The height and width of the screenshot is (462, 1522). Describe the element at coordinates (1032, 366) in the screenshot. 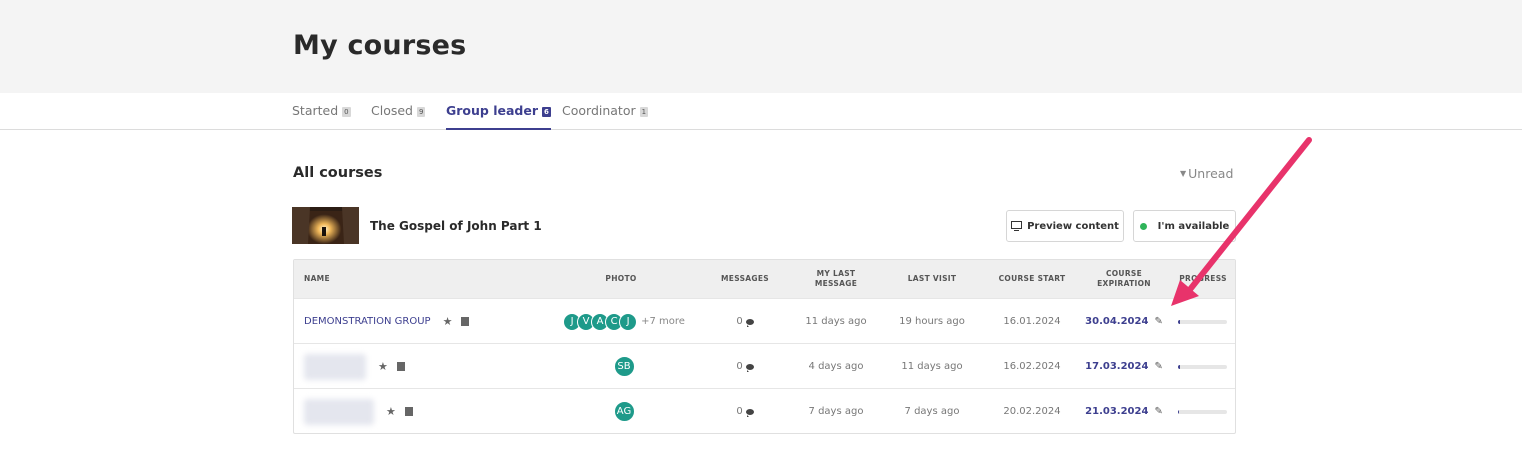

I see `course-start-cell: 16.02.2024` at that location.